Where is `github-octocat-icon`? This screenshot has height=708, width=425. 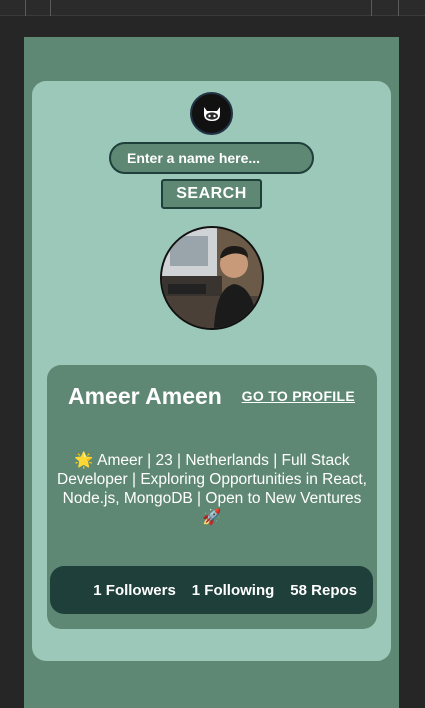 github-octocat-icon is located at coordinates (211, 113).